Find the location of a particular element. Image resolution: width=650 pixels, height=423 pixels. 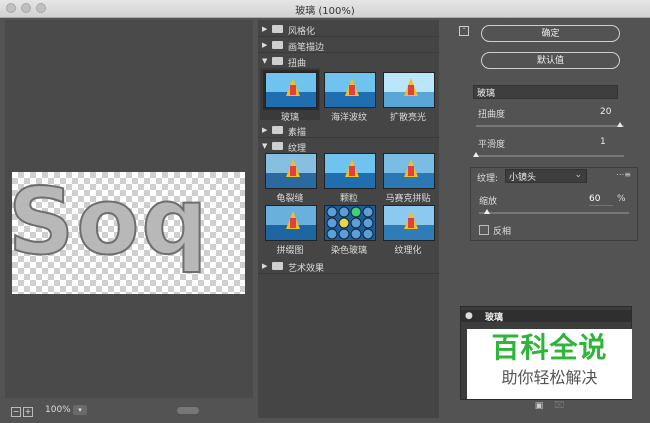

scaling-slider-thumb is located at coordinates (486, 211).